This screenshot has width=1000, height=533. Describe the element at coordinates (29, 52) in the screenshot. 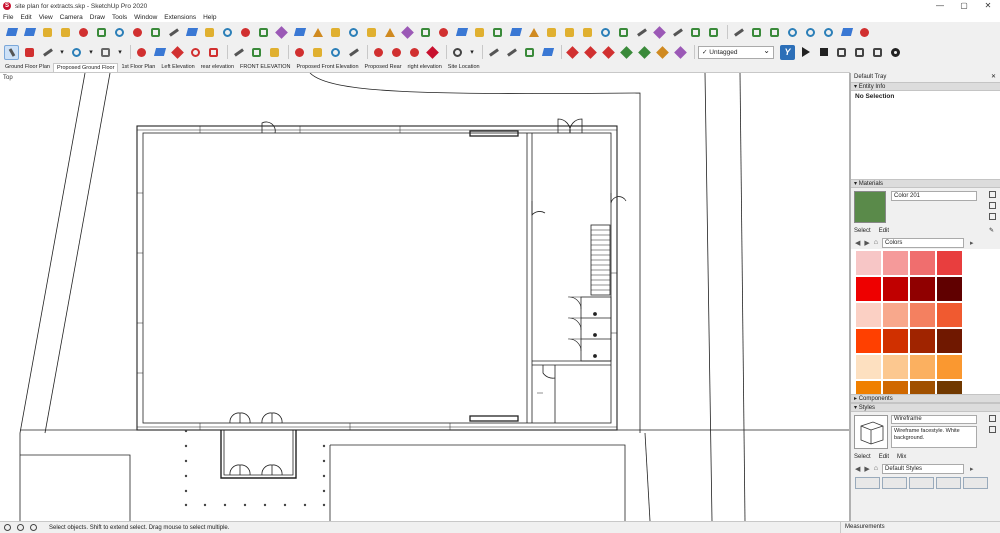

I see `eraser-icon` at that location.